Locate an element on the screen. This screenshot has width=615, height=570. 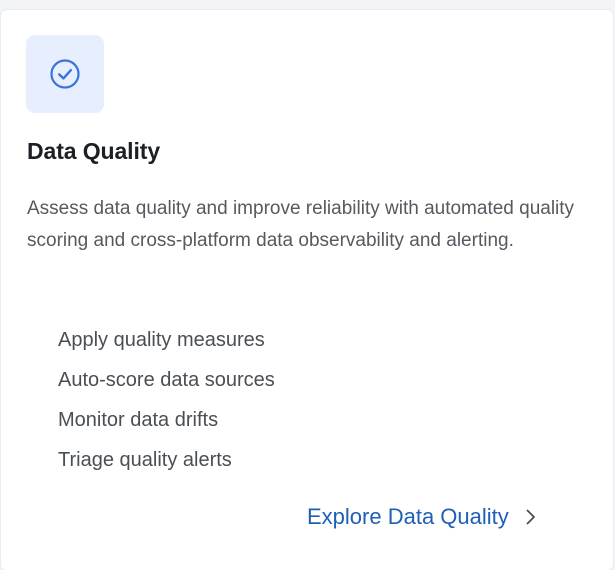
check-circle-icon is located at coordinates (65, 74).